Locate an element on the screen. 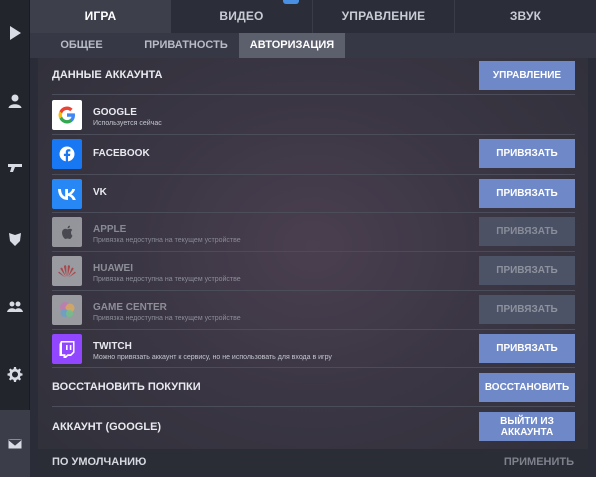  top-tab-bar: ИГРА ВИДЕО УПРАВЛЕНИЕ ЗВУК is located at coordinates (313, 16).